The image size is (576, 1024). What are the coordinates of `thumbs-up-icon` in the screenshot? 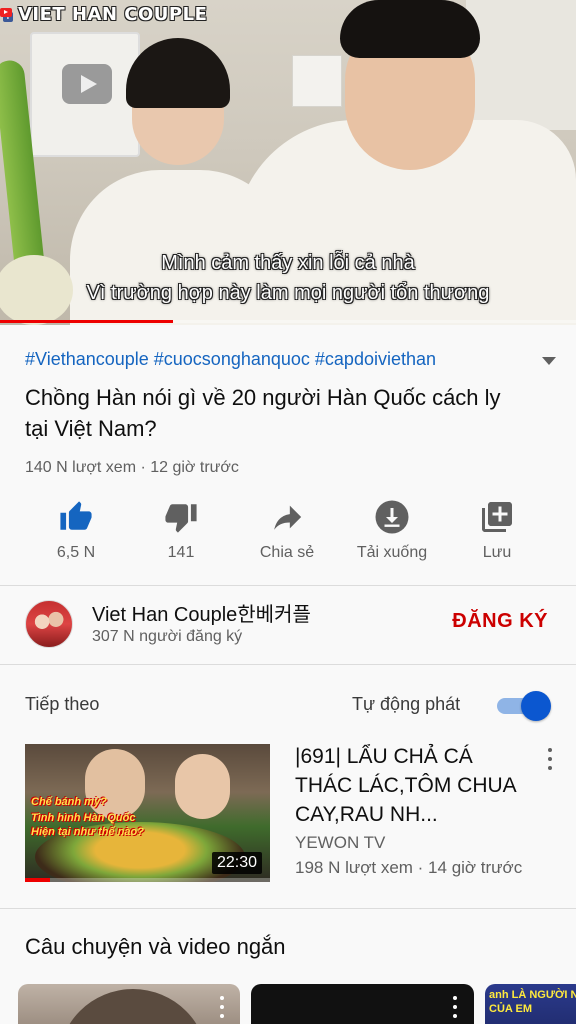 It's located at (76, 515).